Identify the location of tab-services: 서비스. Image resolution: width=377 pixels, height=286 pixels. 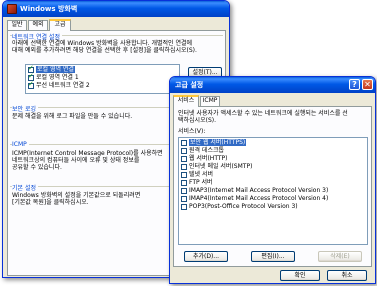
(186, 101).